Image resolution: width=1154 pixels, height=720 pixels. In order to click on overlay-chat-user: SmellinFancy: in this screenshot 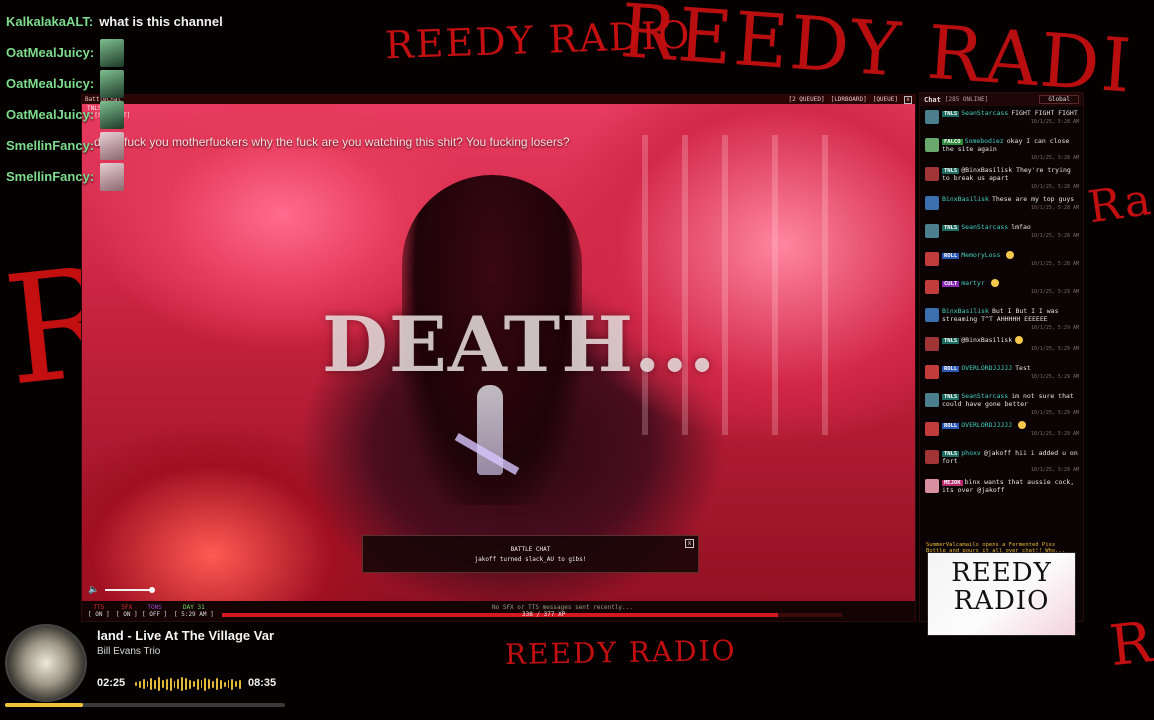, I will do `click(50, 176)`.